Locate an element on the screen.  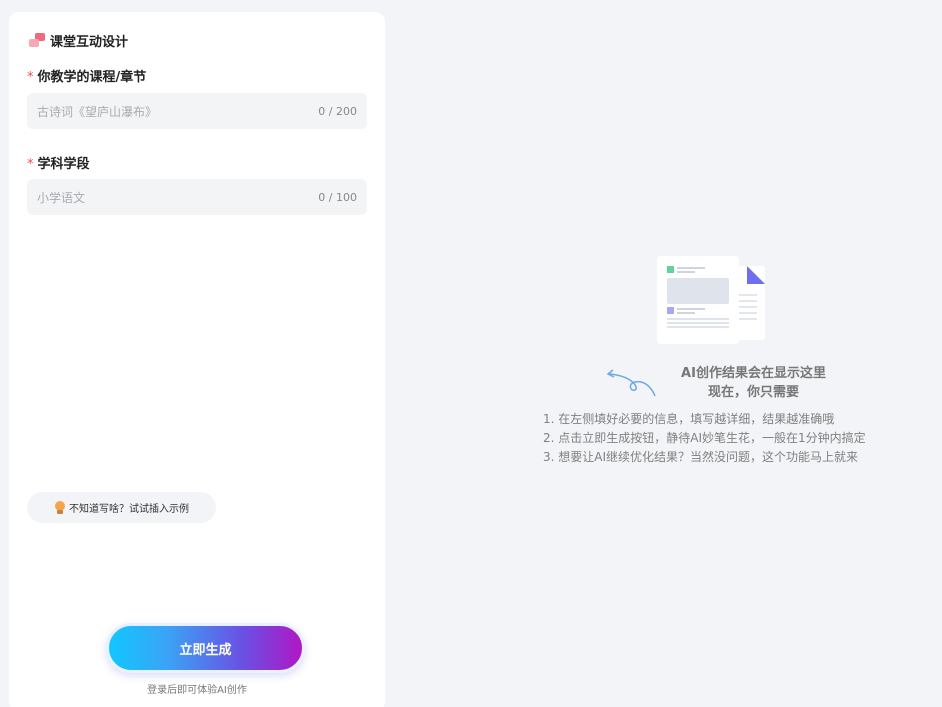
insert-example-button: 不知道写啥？试试插入示例 is located at coordinates (121, 507).